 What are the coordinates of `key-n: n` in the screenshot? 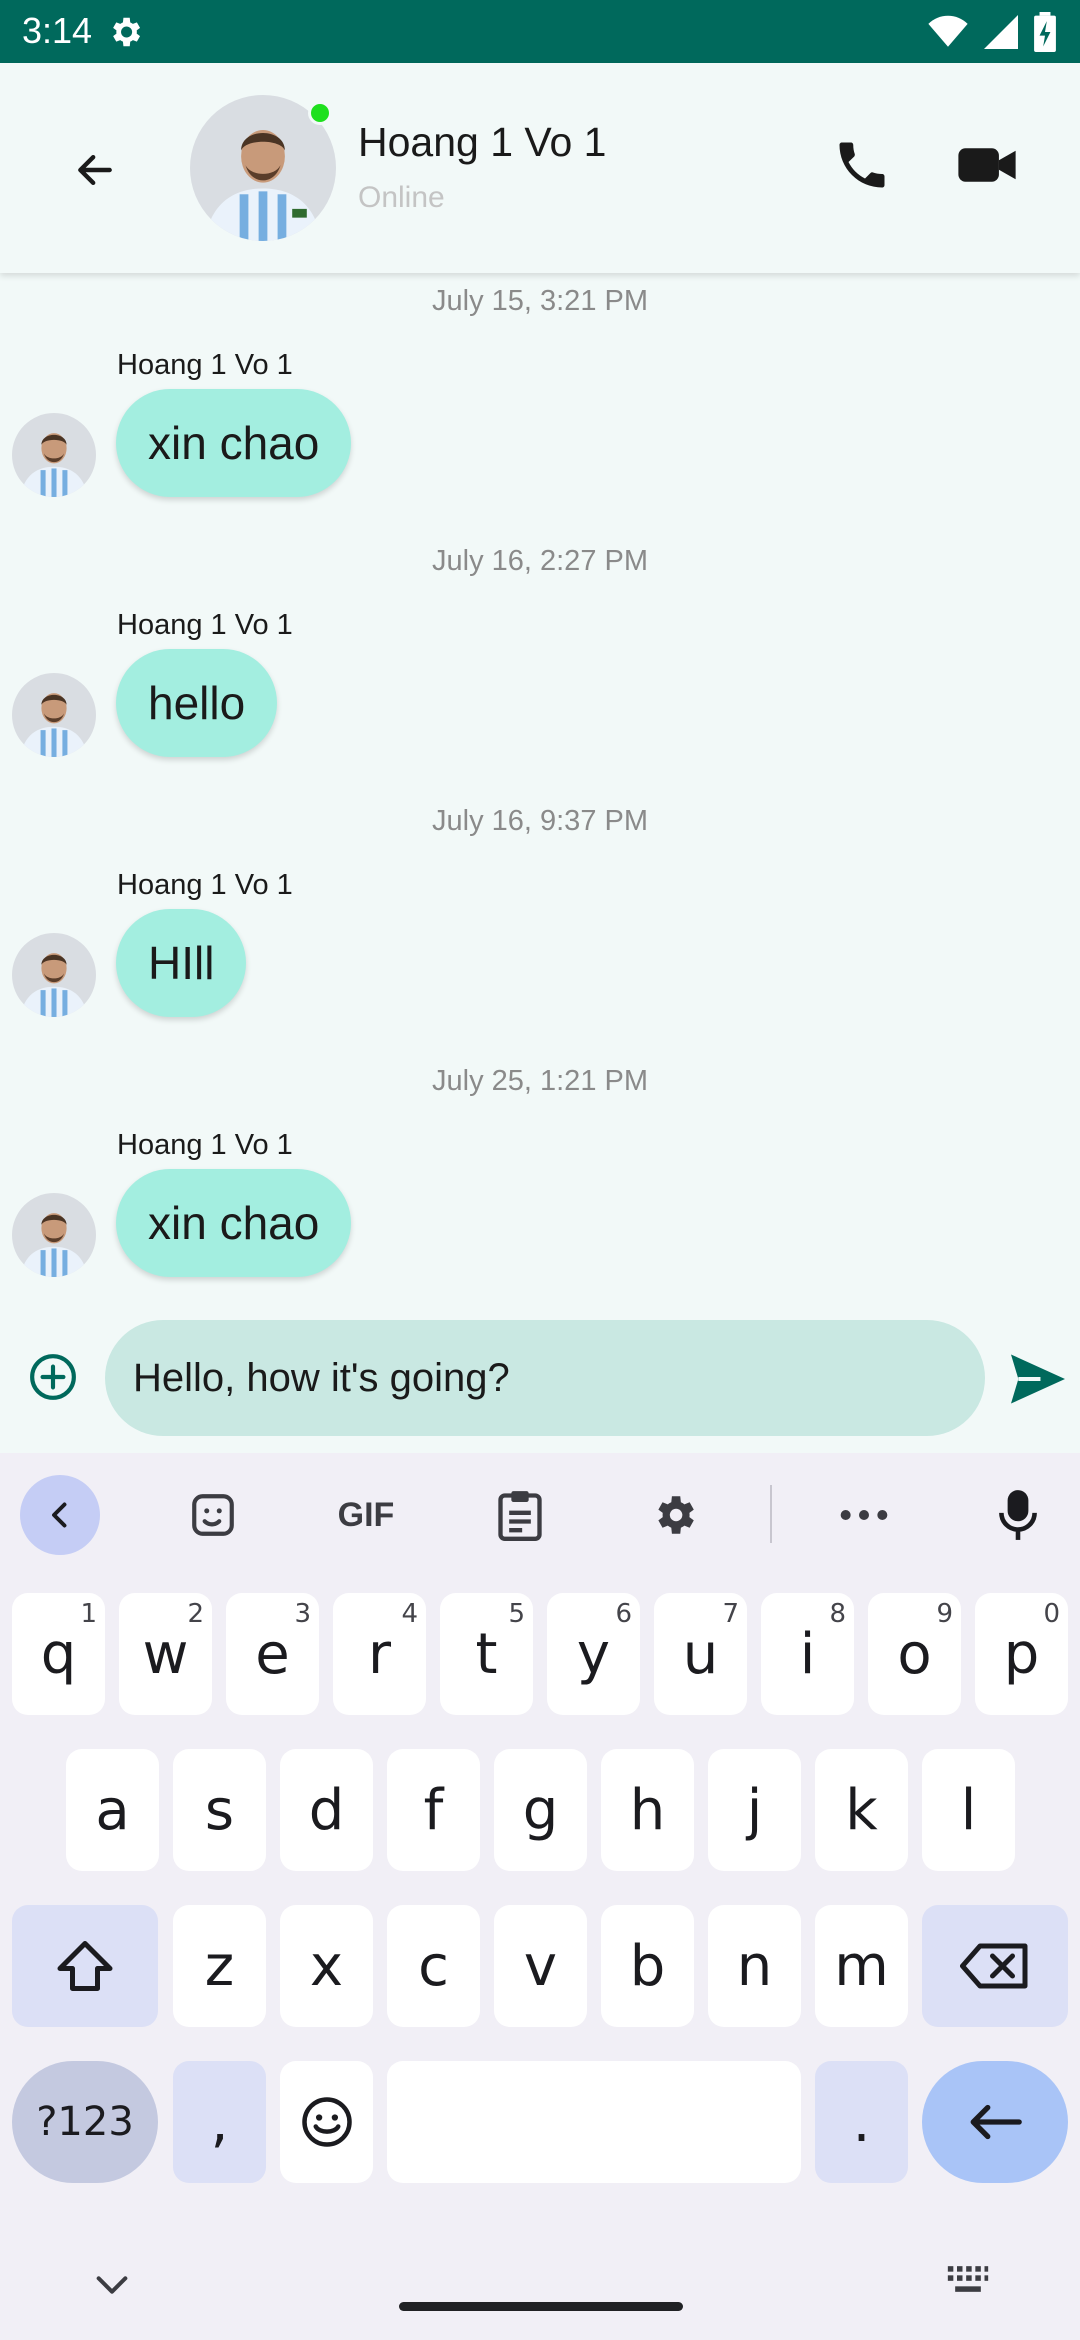 It's located at (754, 1966).